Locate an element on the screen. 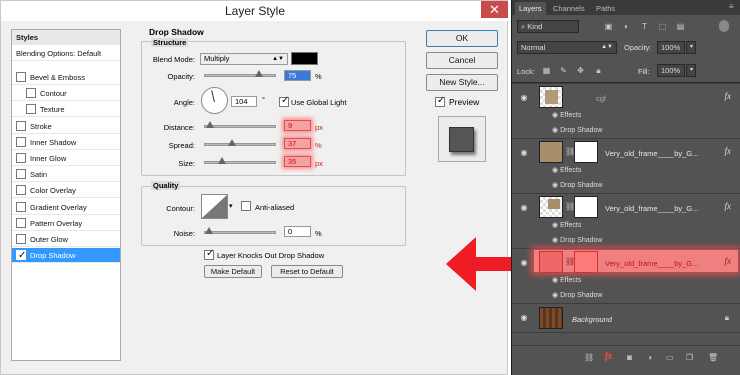 The width and height of the screenshot is (740, 375). opacity-field: 75 is located at coordinates (297, 75).